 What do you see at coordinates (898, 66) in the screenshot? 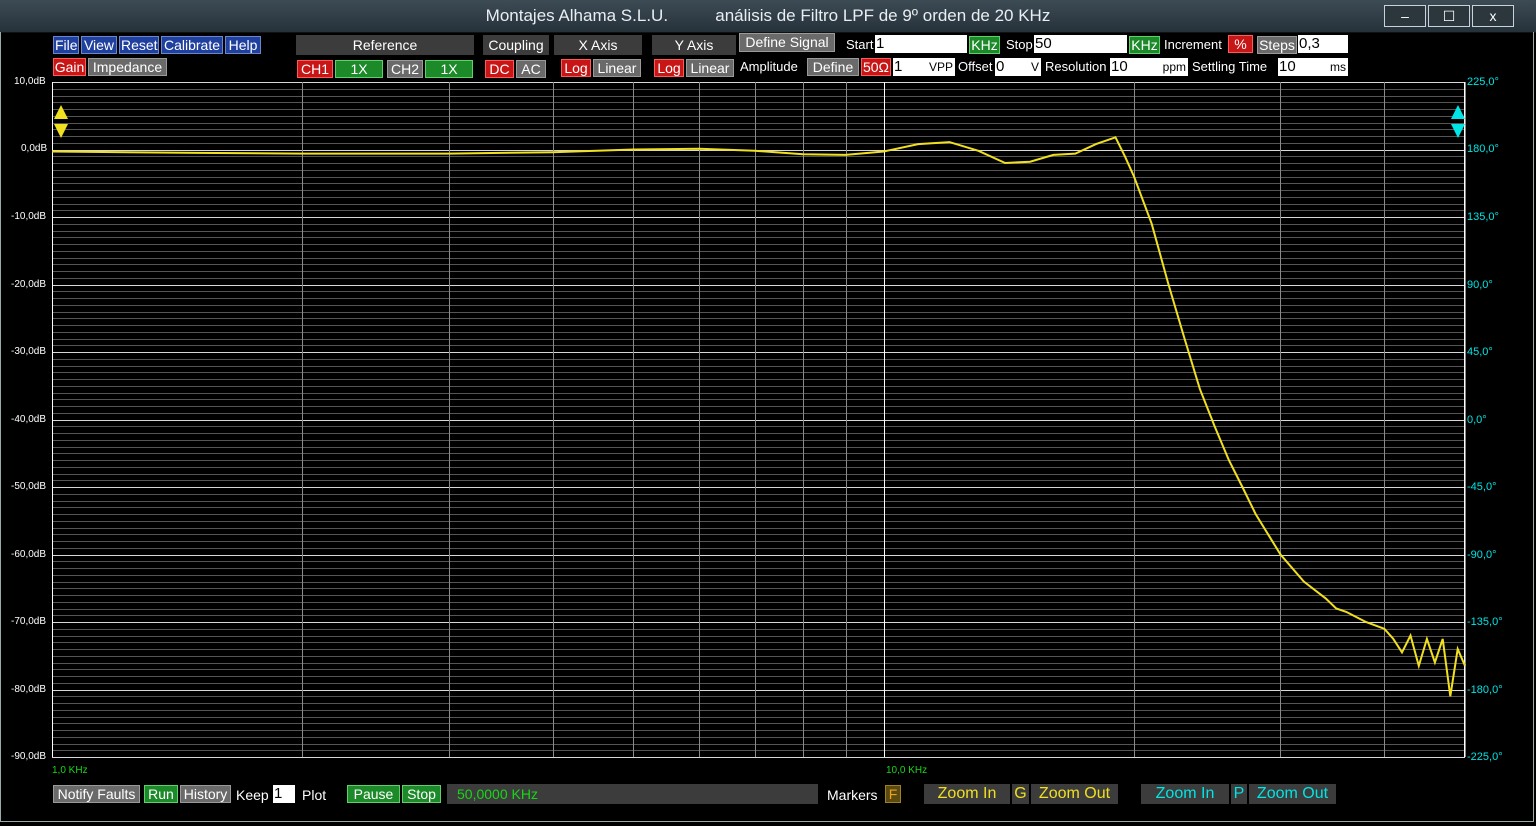
I see `amplitude-value: 1` at bounding box center [898, 66].